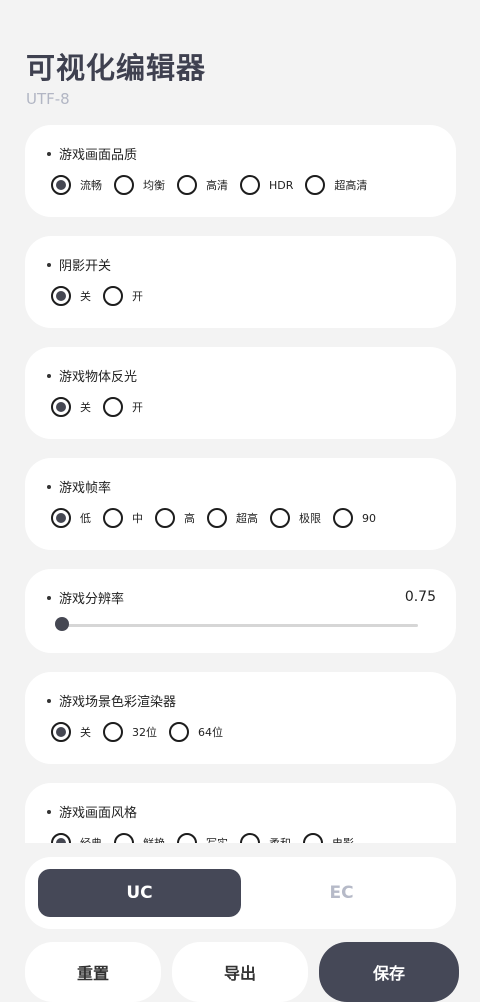 Image resolution: width=480 pixels, height=1002 pixels. I want to click on radio-option: HDR, so click(266, 185).